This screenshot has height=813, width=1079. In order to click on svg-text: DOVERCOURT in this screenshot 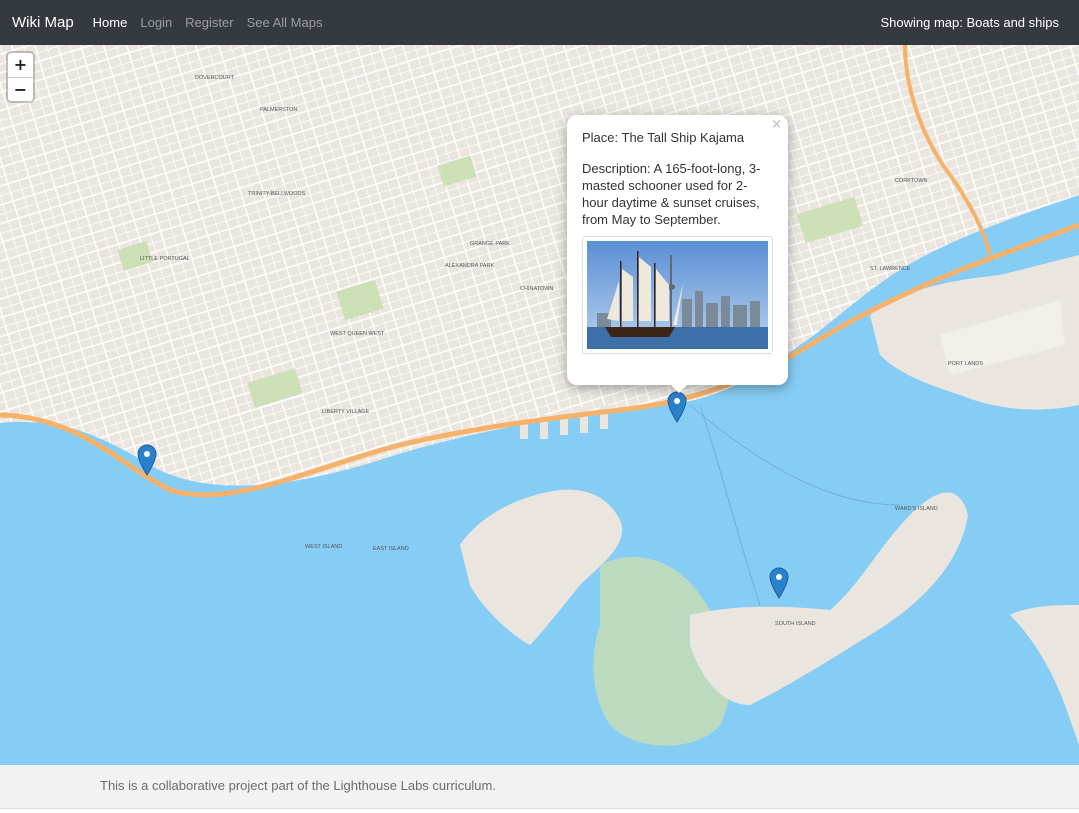, I will do `click(215, 78)`.